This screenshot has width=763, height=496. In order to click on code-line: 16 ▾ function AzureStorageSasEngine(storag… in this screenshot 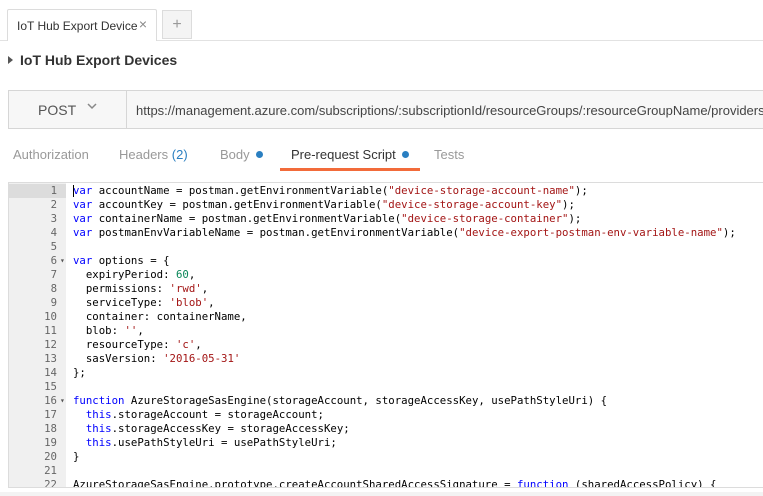, I will do `click(386, 401)`.